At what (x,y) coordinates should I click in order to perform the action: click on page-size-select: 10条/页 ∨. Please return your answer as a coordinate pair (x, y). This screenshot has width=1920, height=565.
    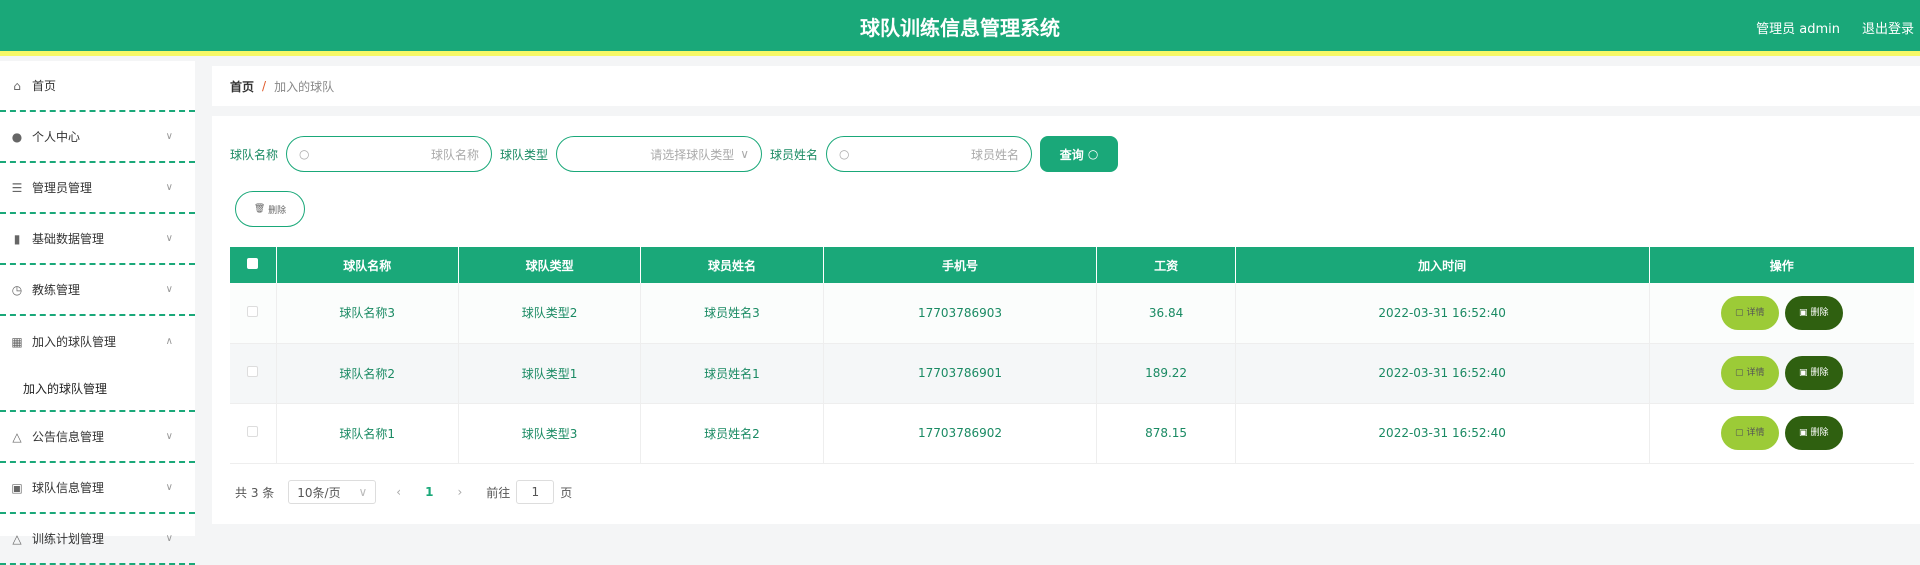
    Looking at the image, I should click on (332, 492).